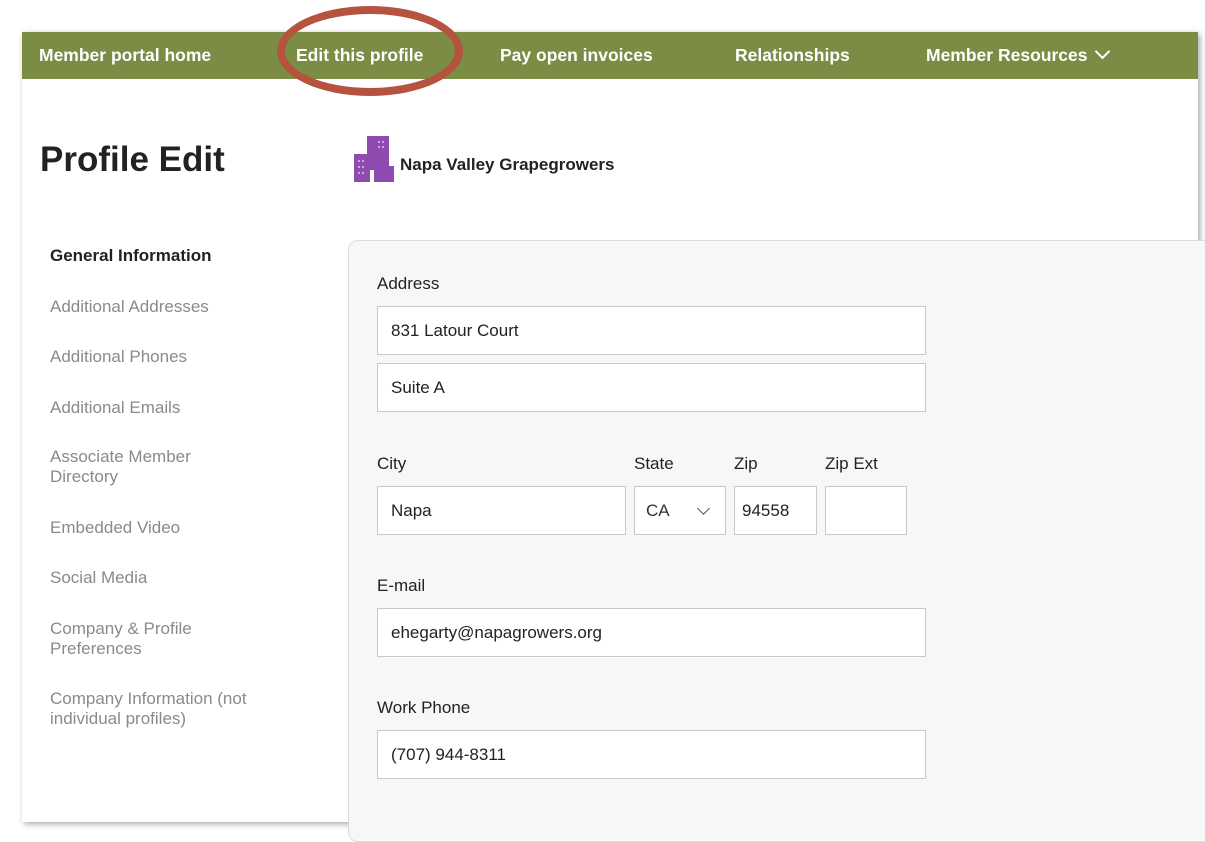  Describe the element at coordinates (651, 632) in the screenshot. I see `email-field` at that location.